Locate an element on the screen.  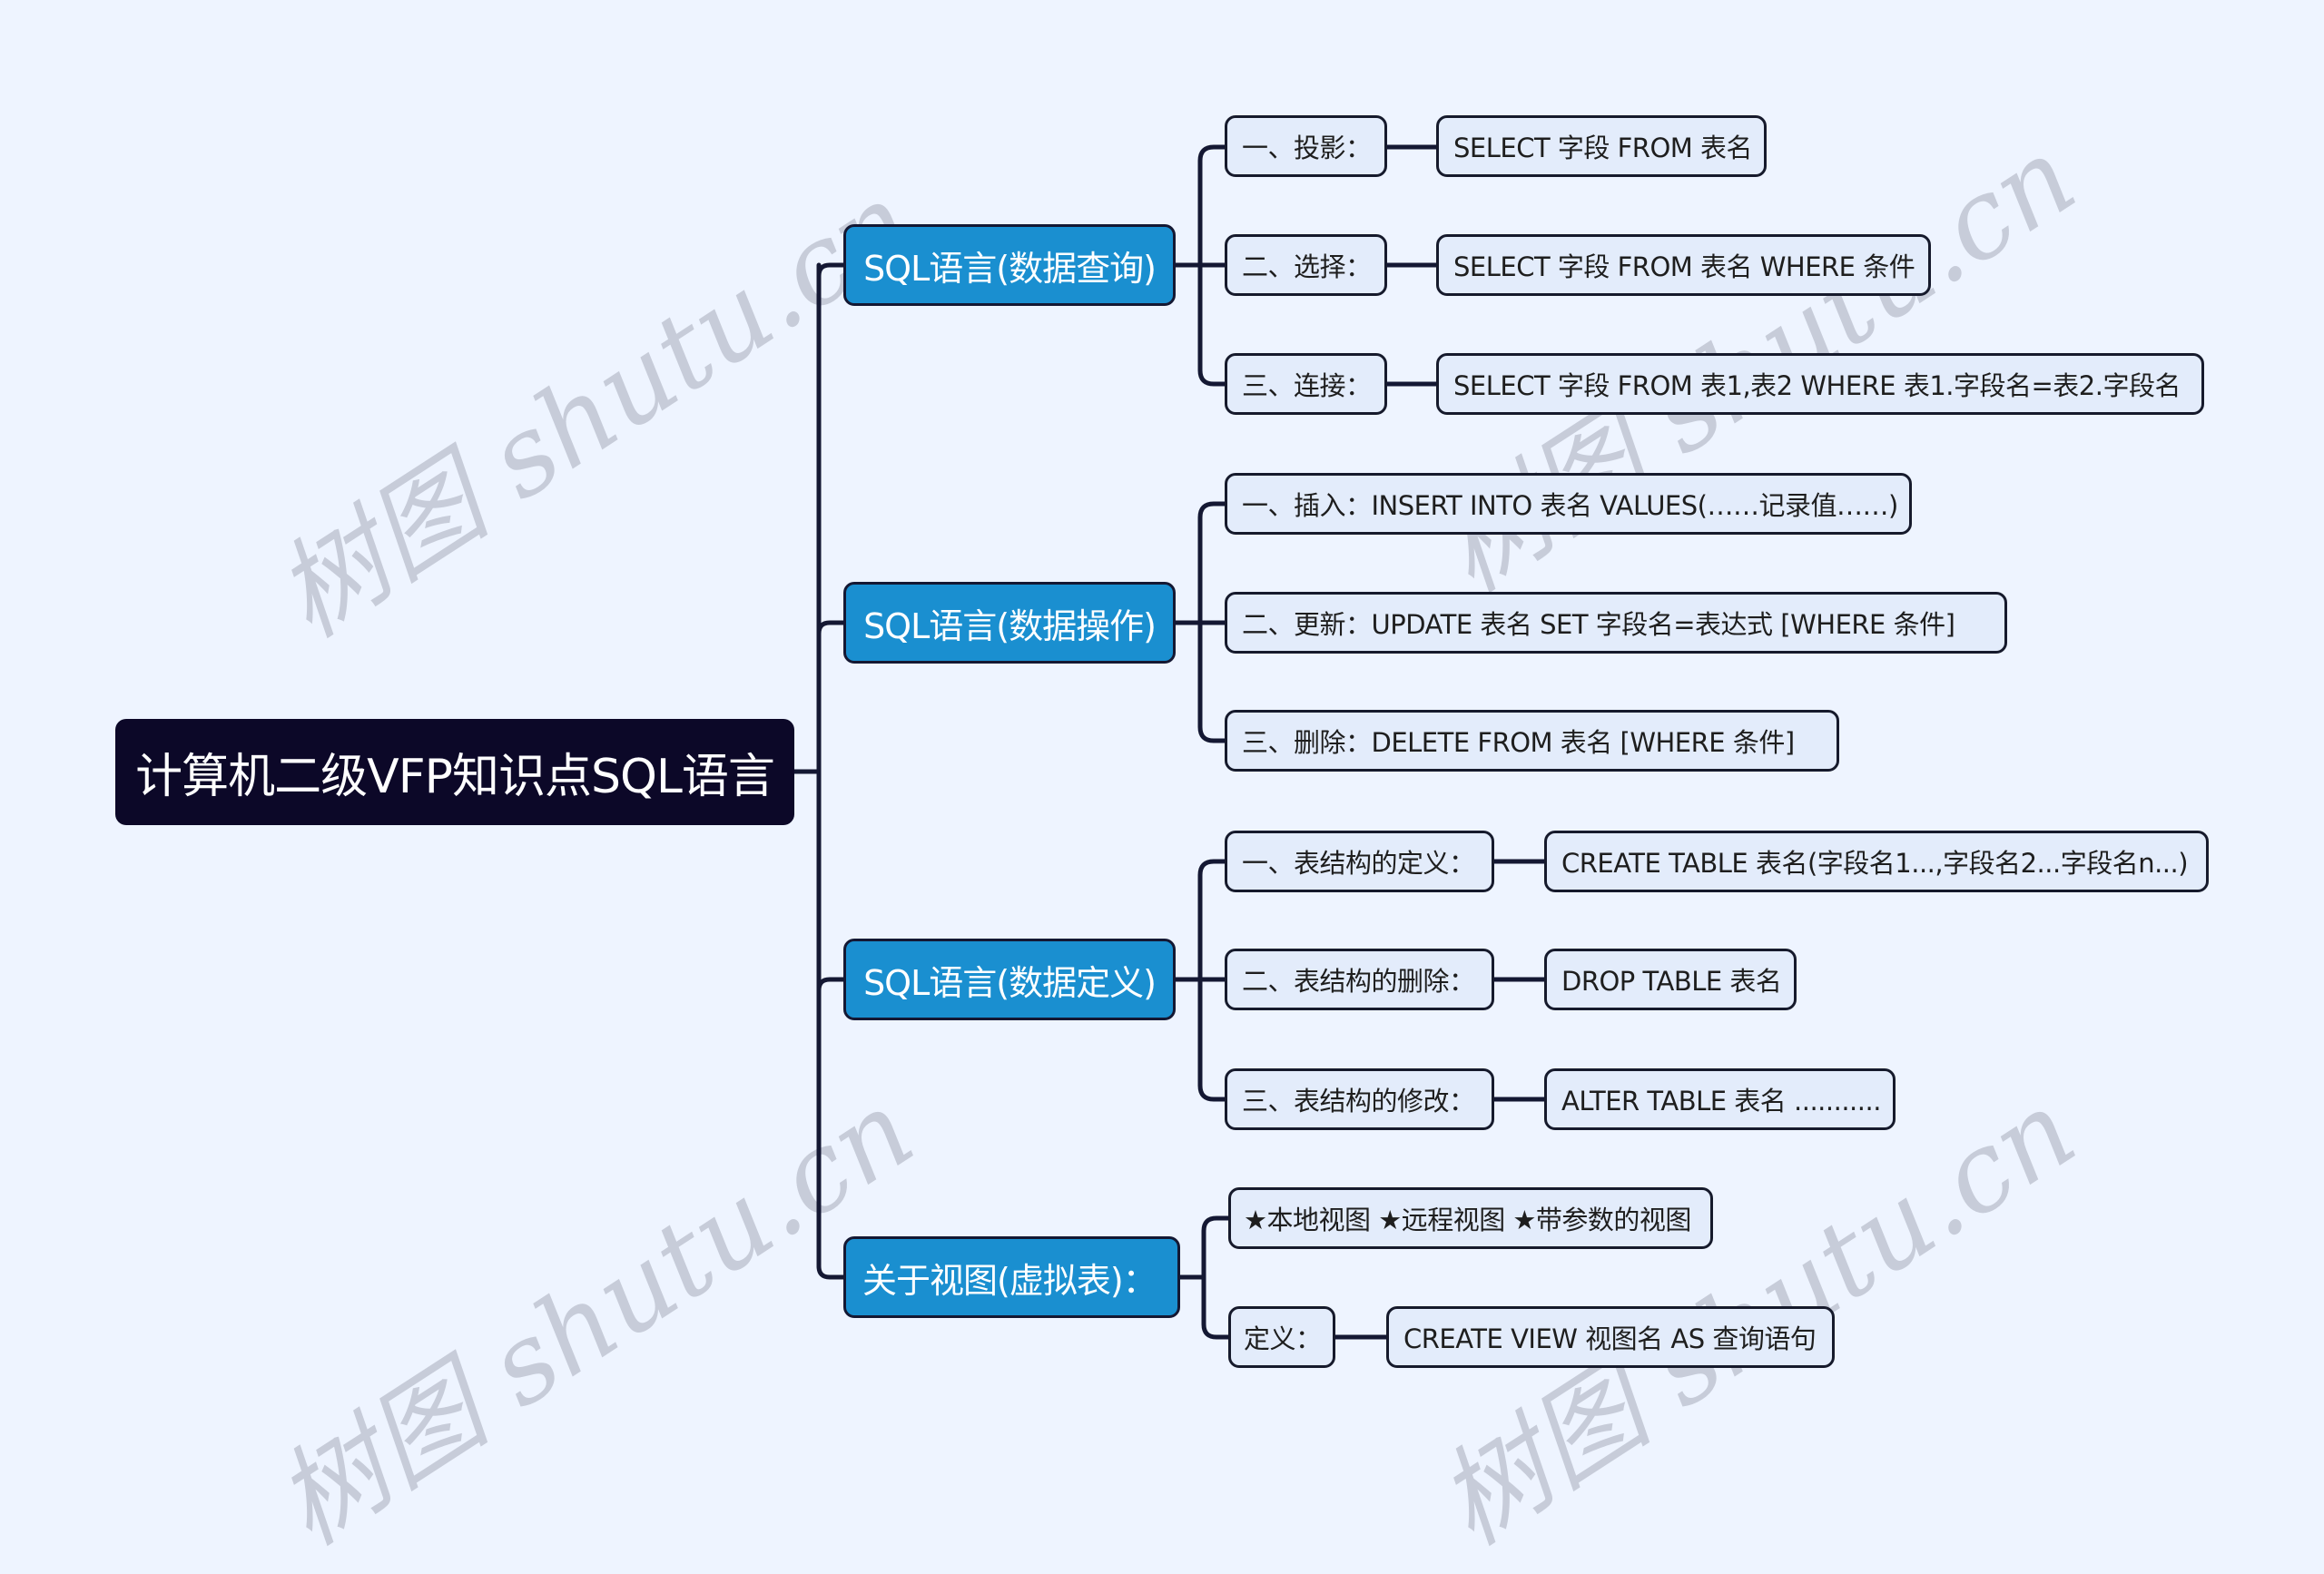
topic-table-define: 一、表结构的定义： is located at coordinates (1359, 861).